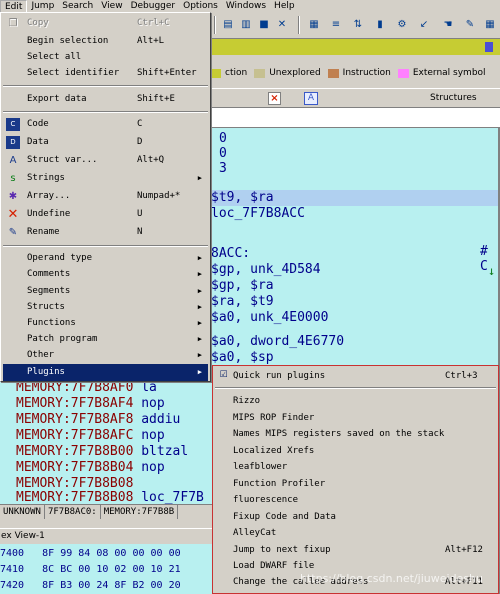 The image size is (500, 594). What do you see at coordinates (75, 387) in the screenshot?
I see `memory-address: MEMORY:7F7B8AF0` at bounding box center [75, 387].